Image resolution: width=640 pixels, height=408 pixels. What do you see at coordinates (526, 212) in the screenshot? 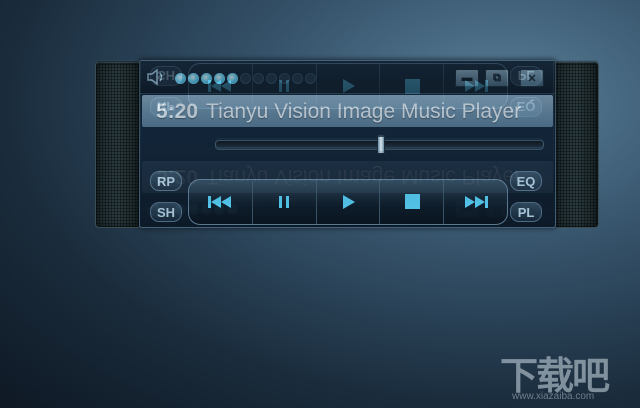
I see `playlist-button: PL` at bounding box center [526, 212].